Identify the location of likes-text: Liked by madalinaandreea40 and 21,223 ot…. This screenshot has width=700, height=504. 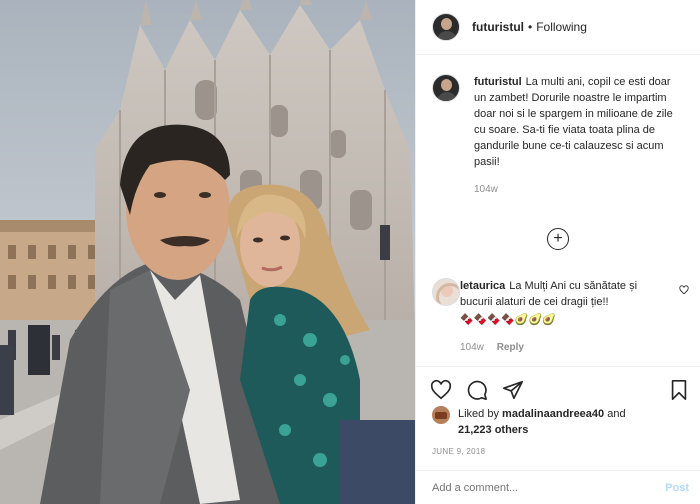
(542, 422).